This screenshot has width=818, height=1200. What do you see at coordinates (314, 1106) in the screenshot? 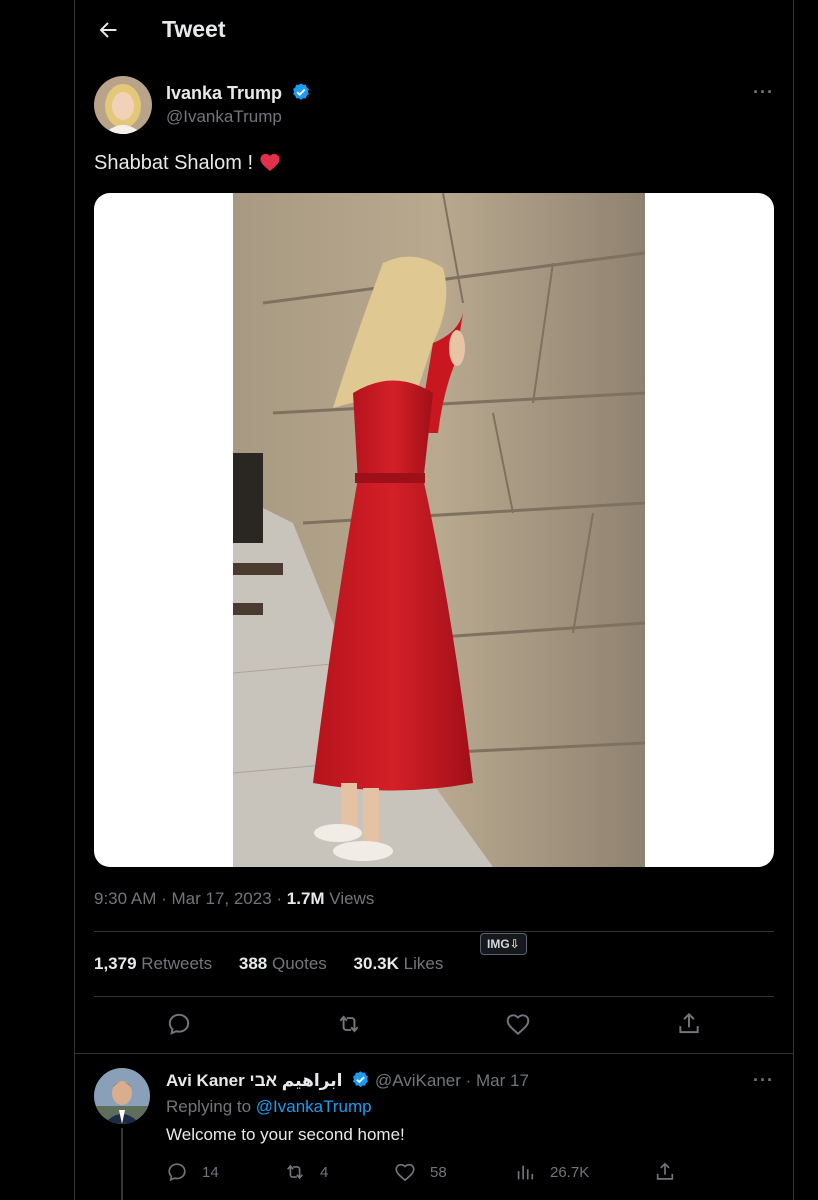
I see `replying-to-handle-link: @IvankaTrump` at bounding box center [314, 1106].